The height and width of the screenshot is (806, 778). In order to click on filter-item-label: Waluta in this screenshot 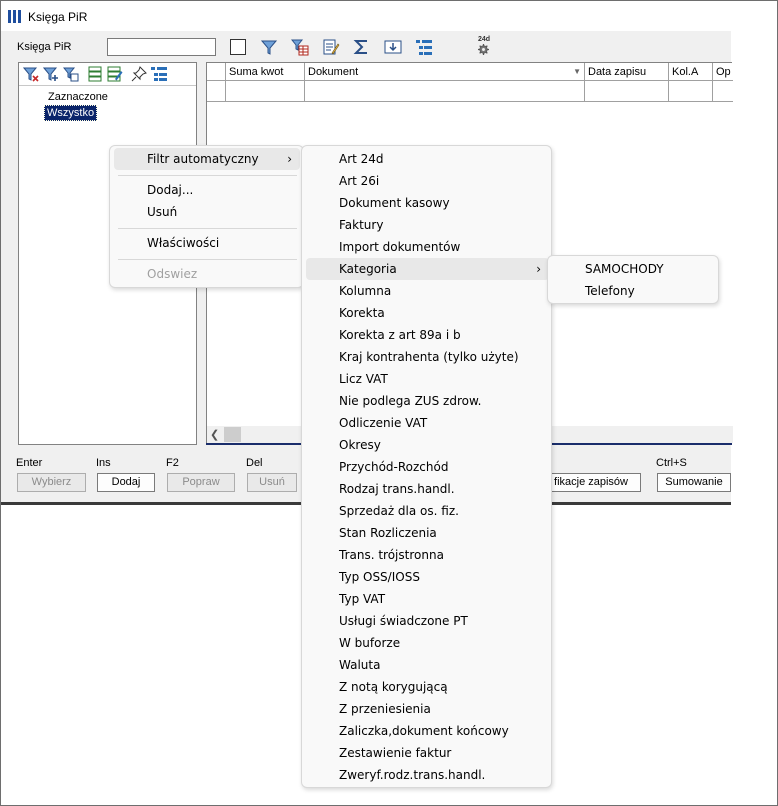, I will do `click(360, 665)`.